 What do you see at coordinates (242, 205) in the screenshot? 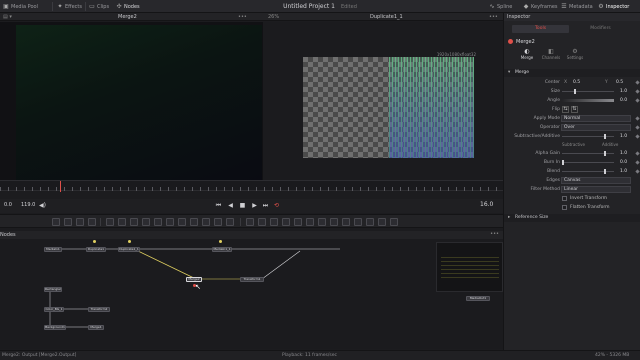
I see `stop-icon: ■` at bounding box center [242, 205].